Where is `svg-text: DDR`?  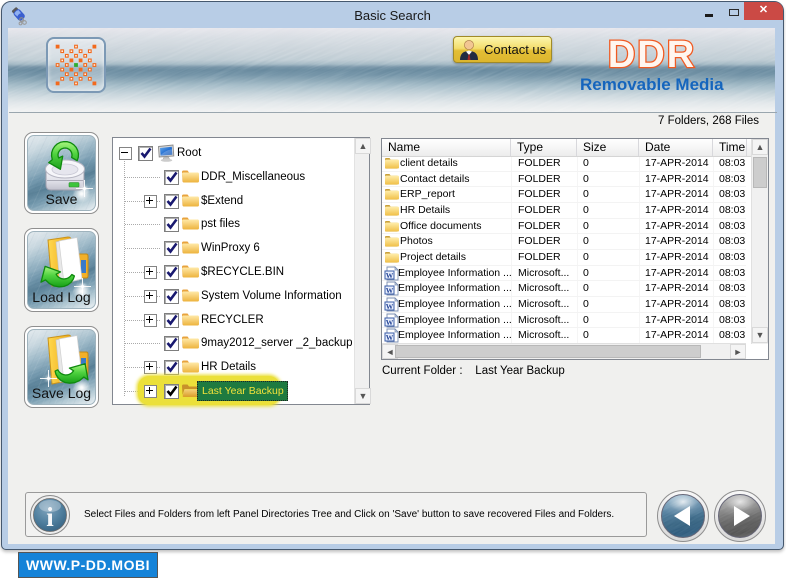
svg-text: DDR is located at coordinates (652, 55).